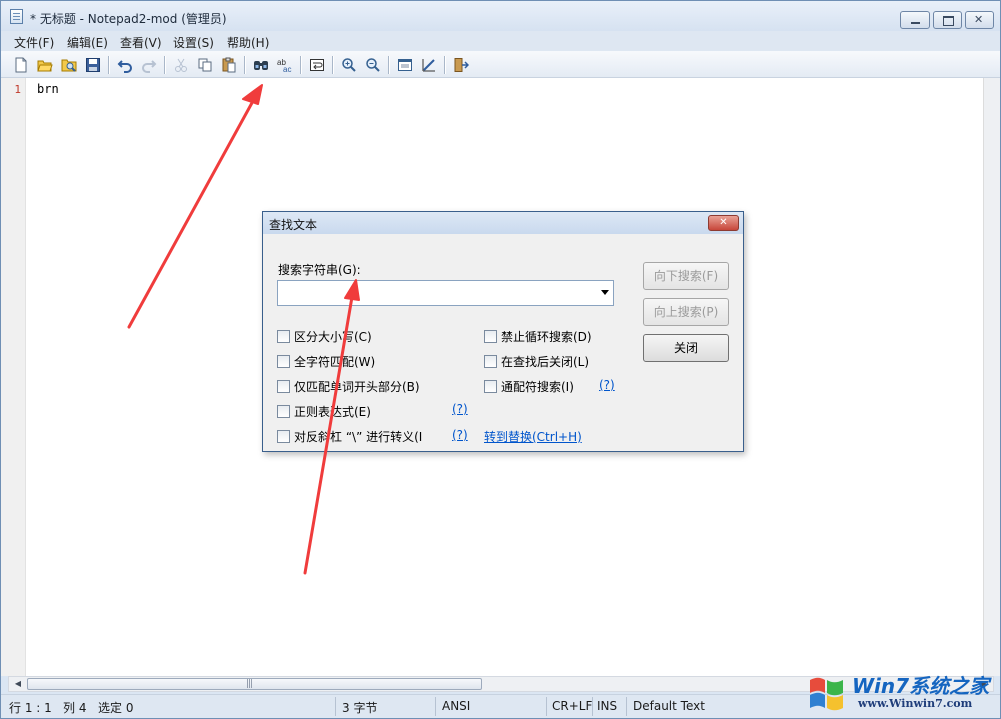 Image resolution: width=1001 pixels, height=719 pixels. What do you see at coordinates (229, 65) in the screenshot?
I see `paste-icon` at bounding box center [229, 65].